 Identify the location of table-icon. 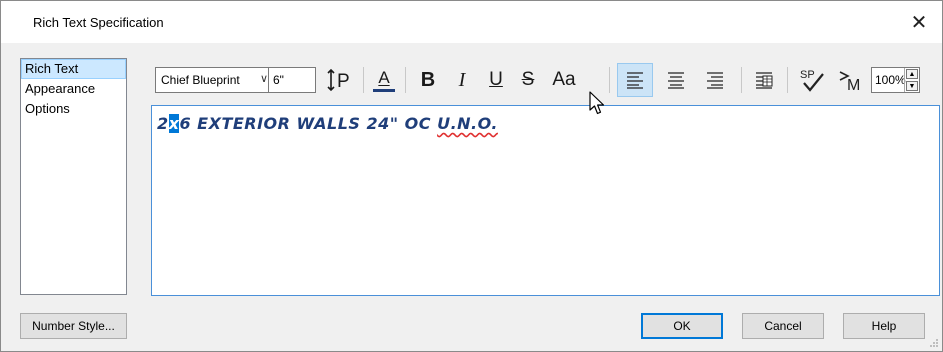
(764, 80).